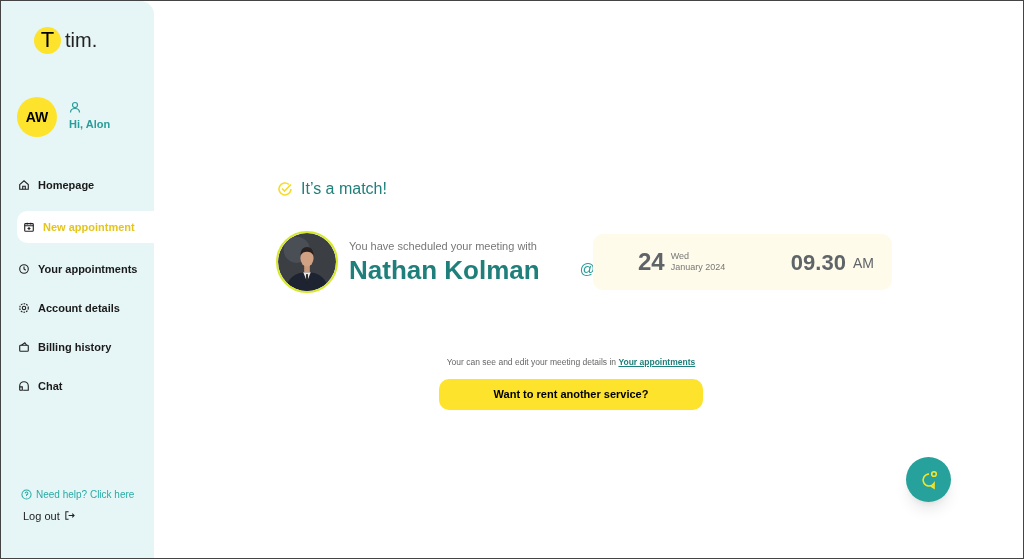 The height and width of the screenshot is (559, 1024). Describe the element at coordinates (47, 40) in the screenshot. I see `logo-badge: T` at that location.